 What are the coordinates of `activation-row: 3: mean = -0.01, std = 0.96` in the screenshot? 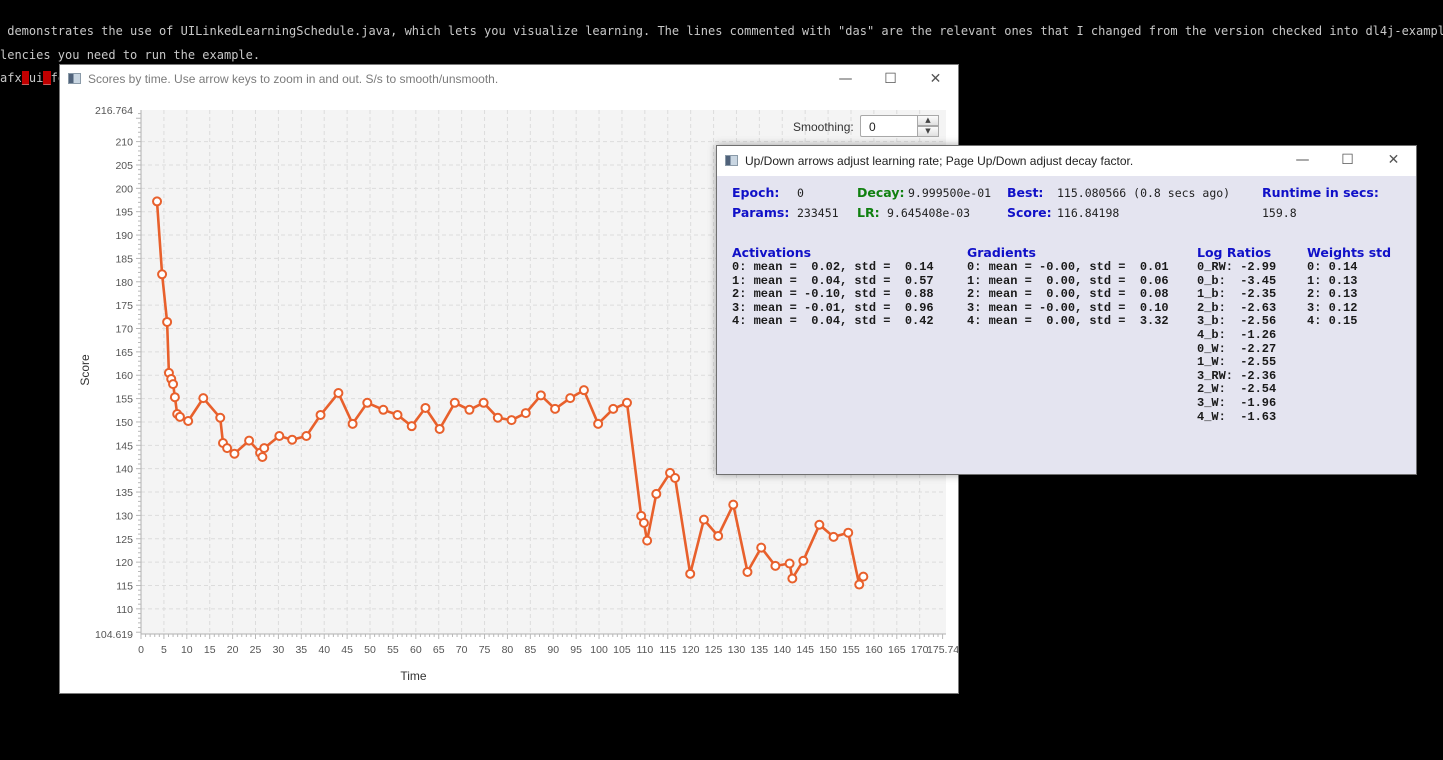 It's located at (833, 307).